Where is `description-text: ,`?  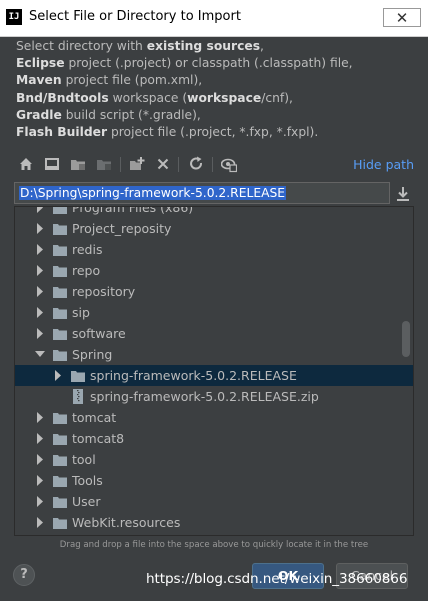 description-text: , is located at coordinates (262, 46).